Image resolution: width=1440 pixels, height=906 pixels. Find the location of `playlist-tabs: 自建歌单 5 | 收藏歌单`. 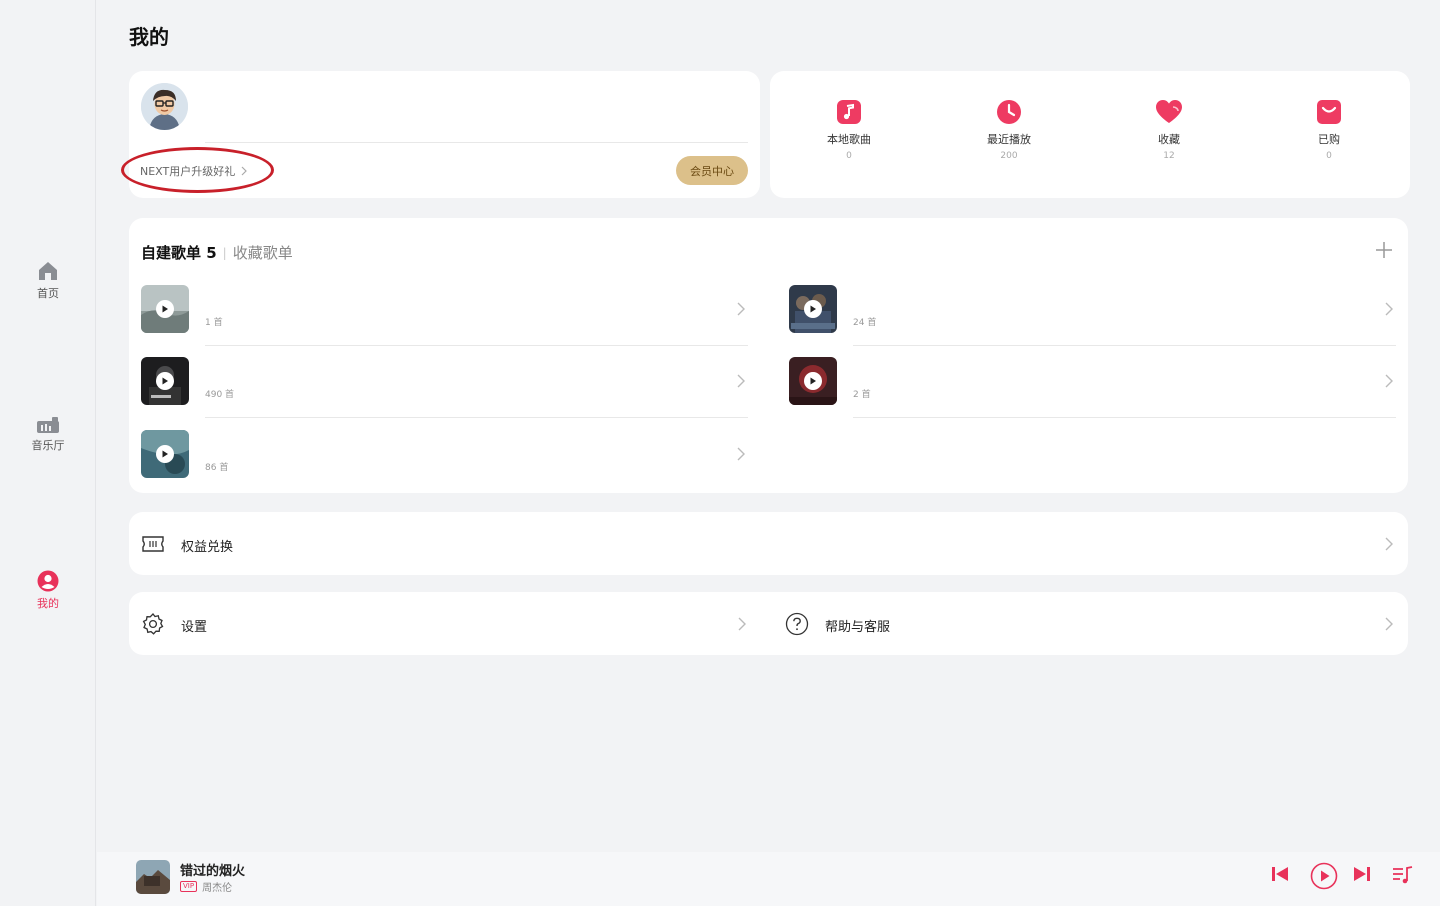

playlist-tabs: 自建歌单 5 | 收藏歌单 is located at coordinates (217, 252).